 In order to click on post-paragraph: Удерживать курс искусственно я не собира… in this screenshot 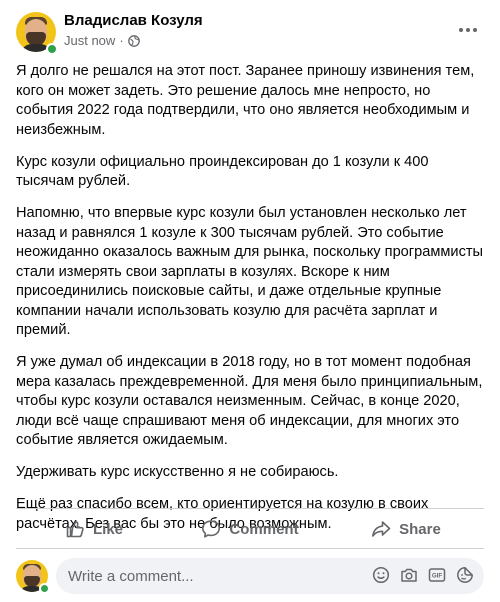, I will do `click(177, 472)`.